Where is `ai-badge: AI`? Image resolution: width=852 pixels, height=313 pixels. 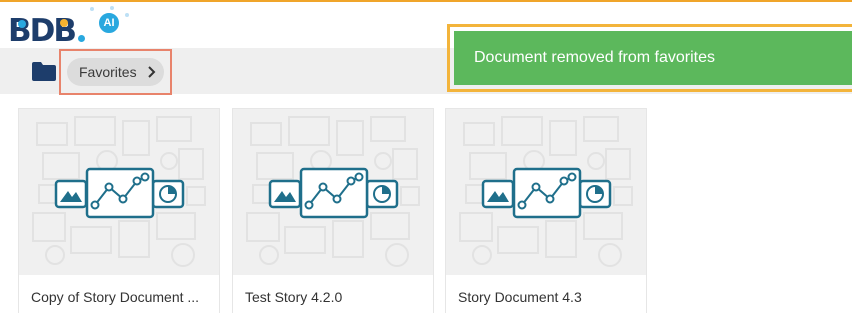 ai-badge: AI is located at coordinates (109, 23).